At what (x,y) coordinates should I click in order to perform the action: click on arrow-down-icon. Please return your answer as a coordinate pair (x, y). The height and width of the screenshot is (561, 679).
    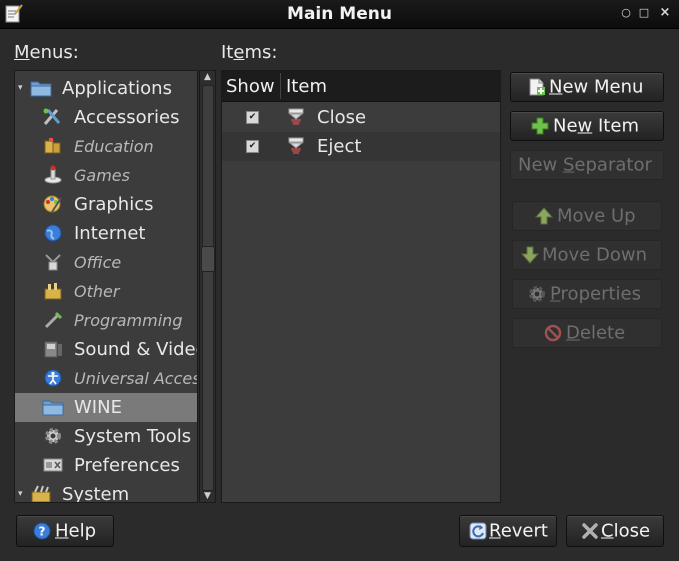
    Looking at the image, I should click on (530, 255).